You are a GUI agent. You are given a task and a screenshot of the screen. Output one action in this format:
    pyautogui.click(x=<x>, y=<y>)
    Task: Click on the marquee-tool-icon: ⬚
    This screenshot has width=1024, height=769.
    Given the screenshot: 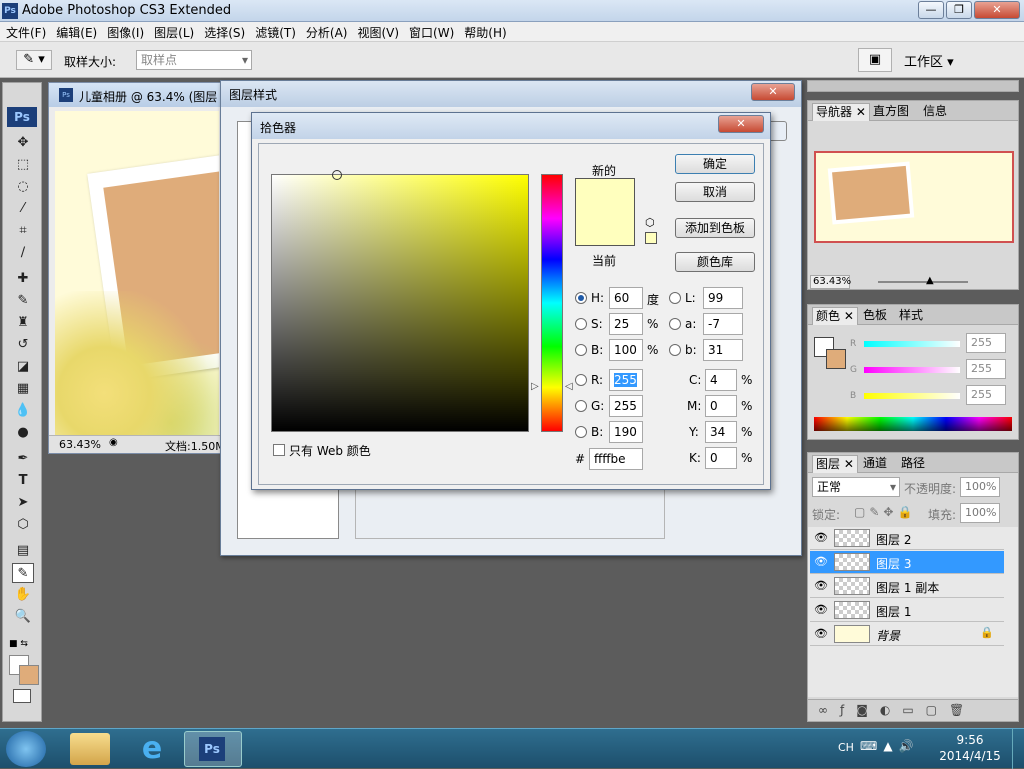 What is the action you would take?
    pyautogui.click(x=23, y=165)
    